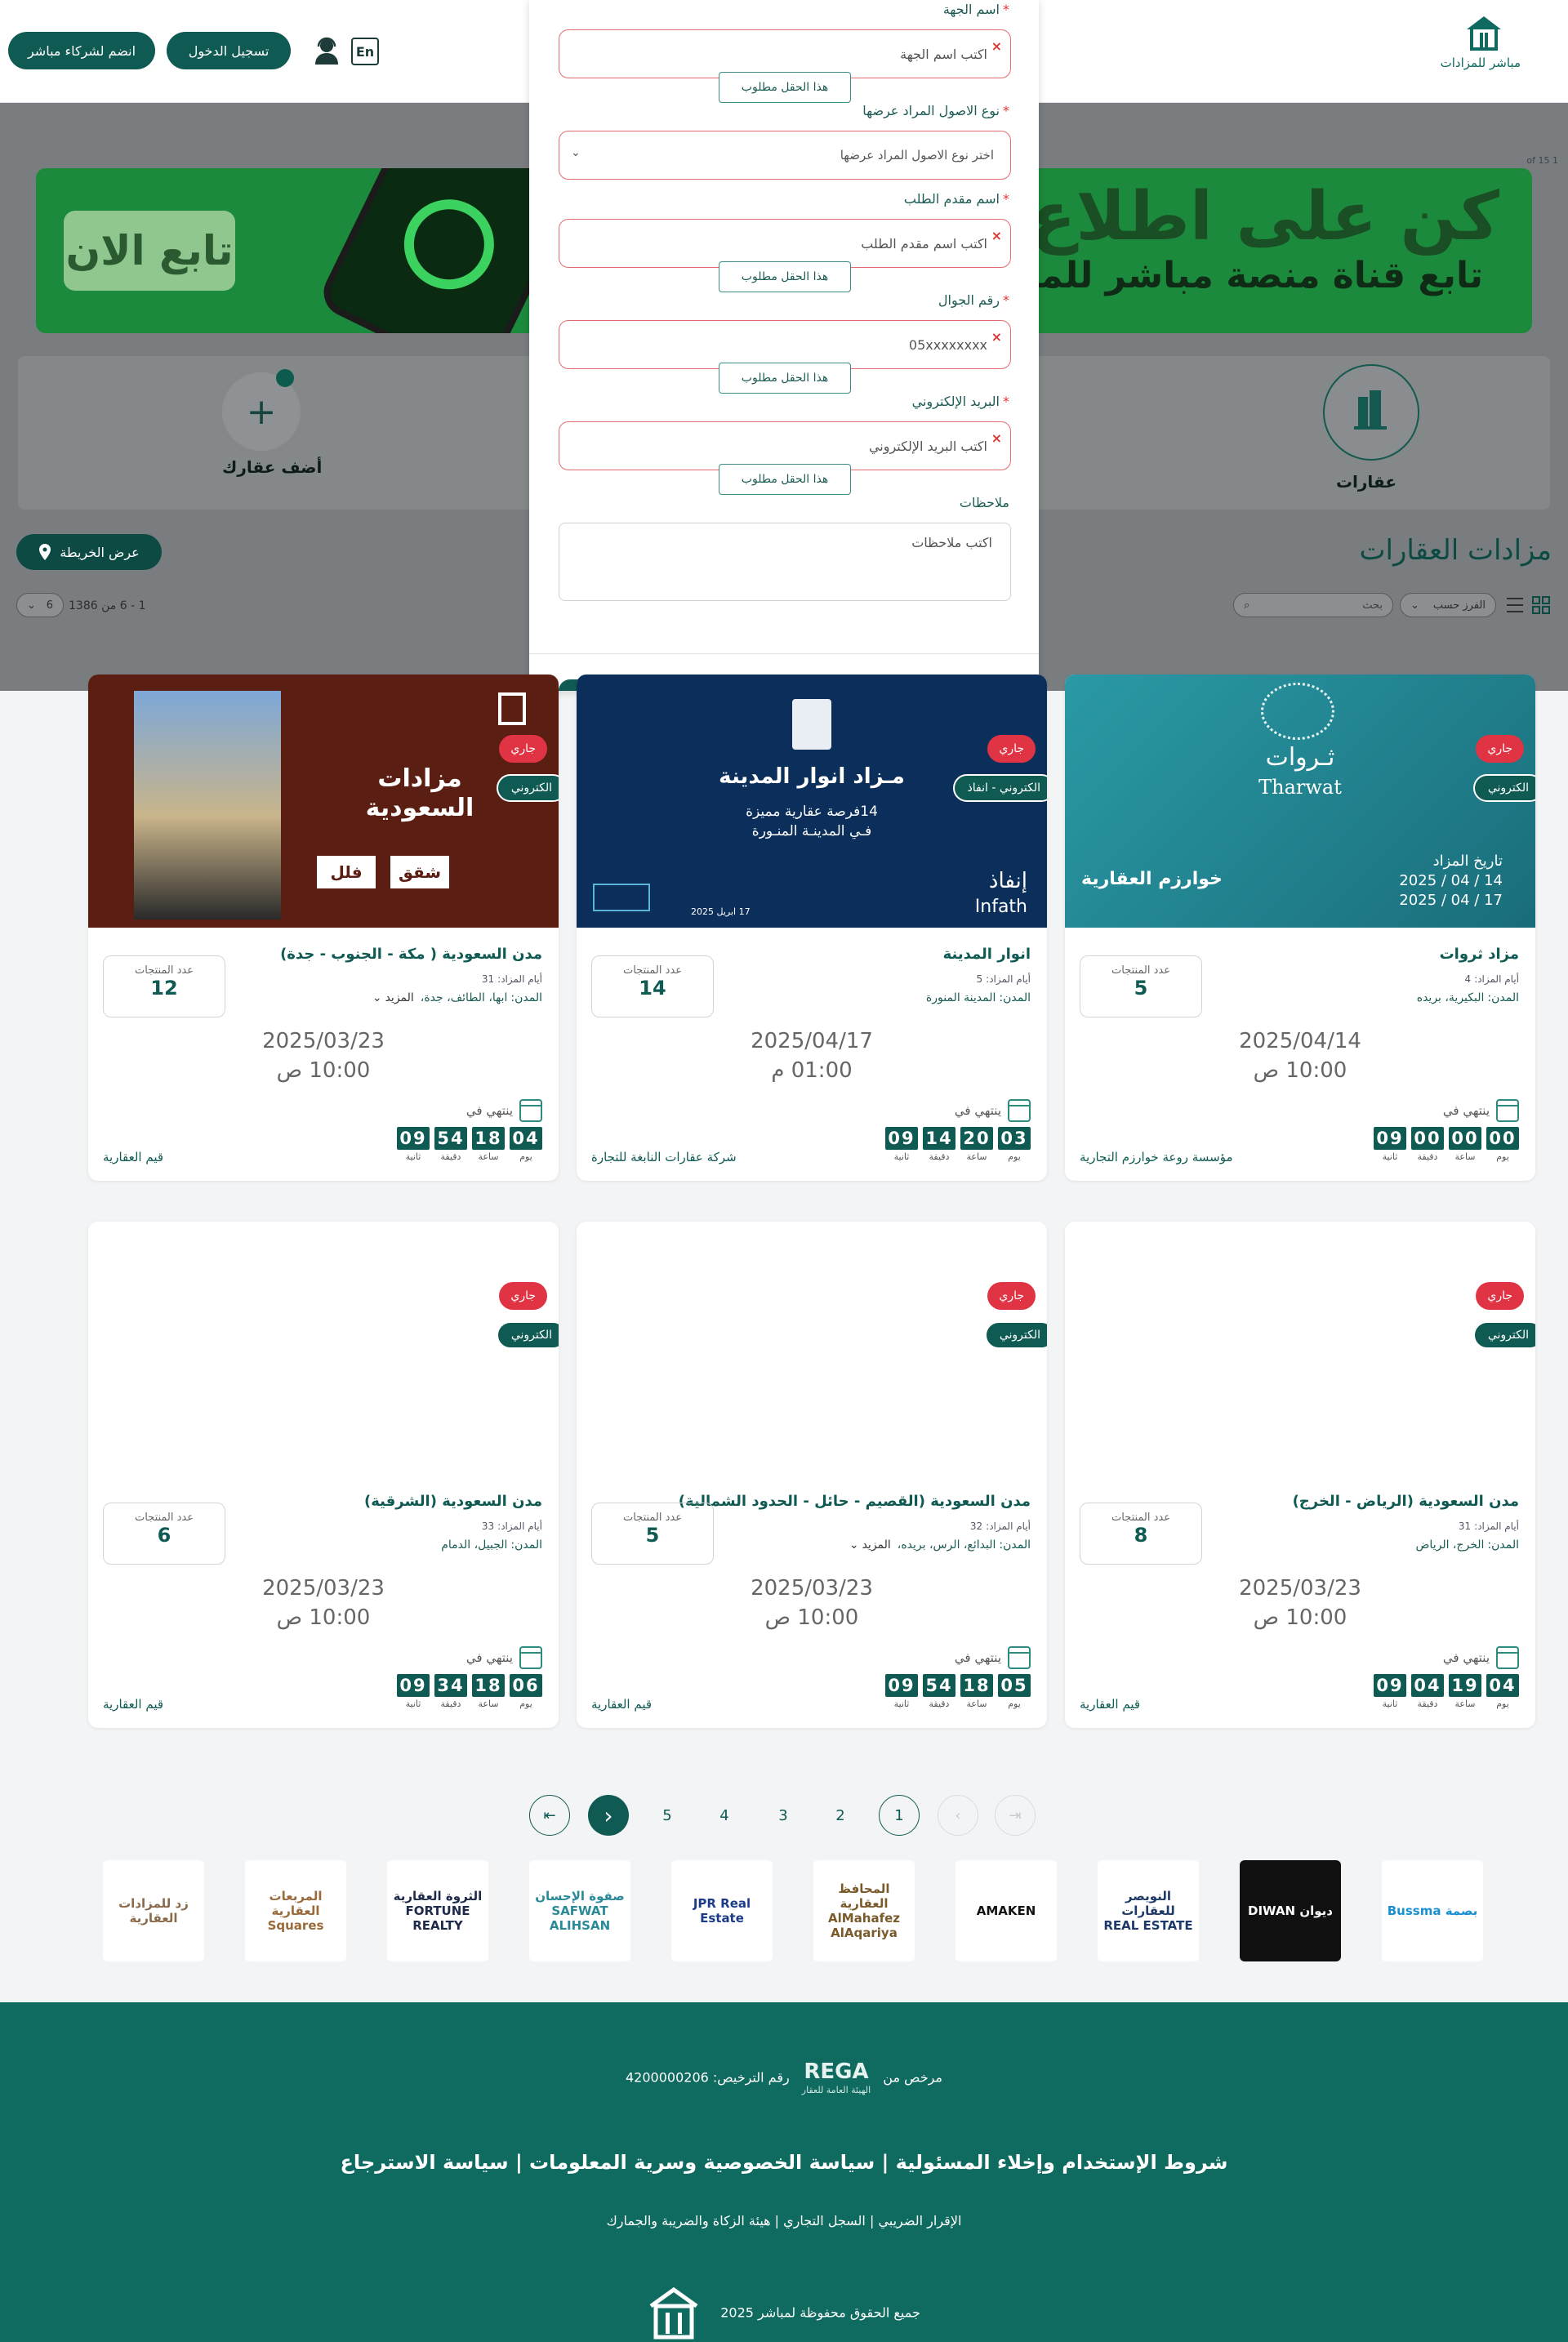  I want to click on search-input: بحث ⌕, so click(1313, 605).